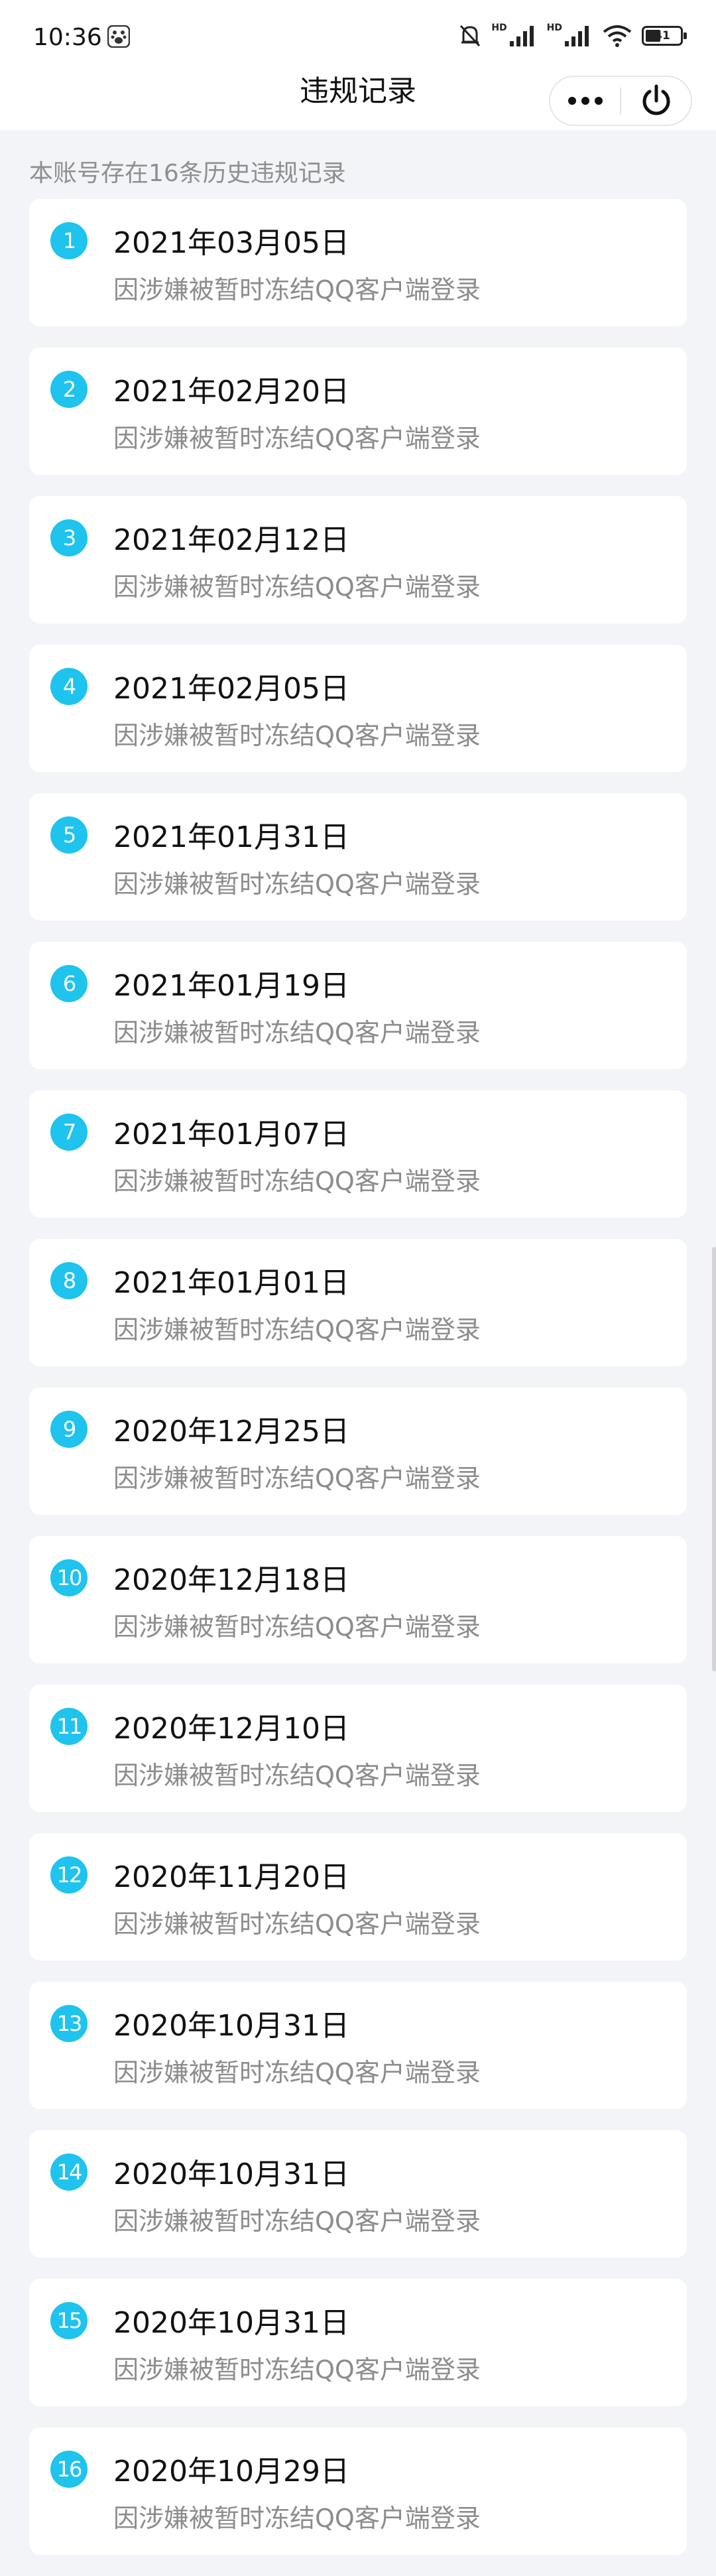 This screenshot has width=716, height=2576. What do you see at coordinates (358, 1749) in the screenshot?
I see `list-item: 11 2020年12月10日 因涉嫌被暂时冻结QQ客户端登录` at bounding box center [358, 1749].